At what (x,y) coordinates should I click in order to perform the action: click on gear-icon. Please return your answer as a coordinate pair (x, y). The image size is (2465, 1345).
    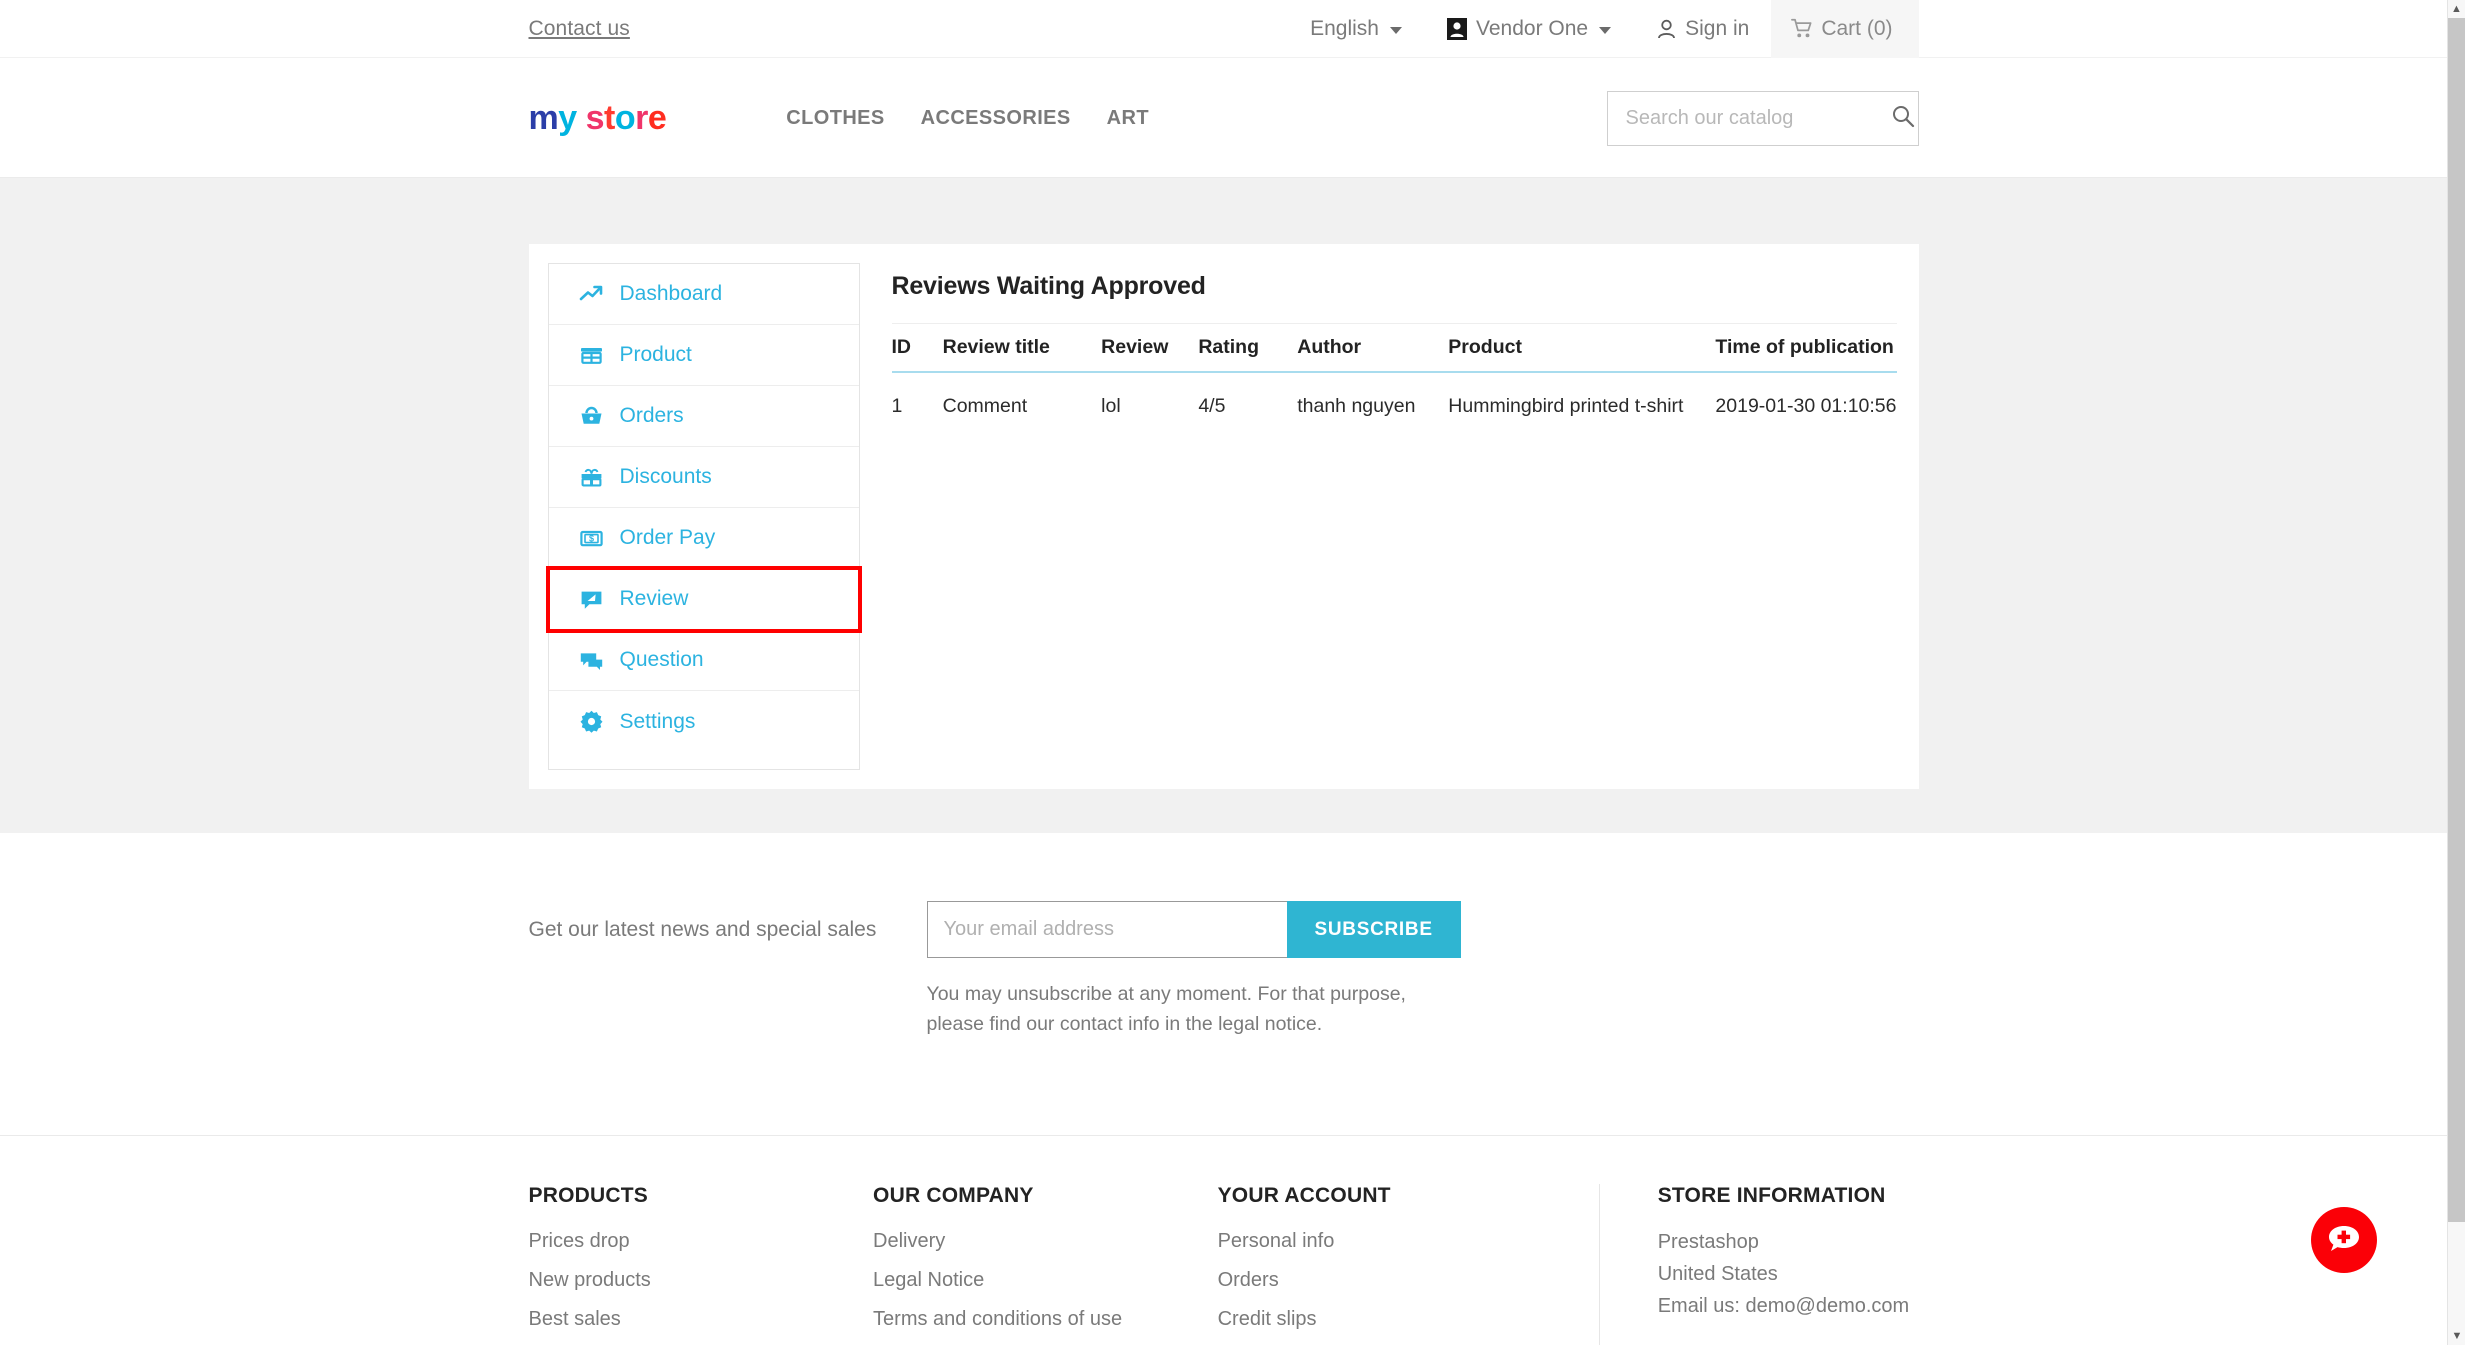
    Looking at the image, I should click on (591, 721).